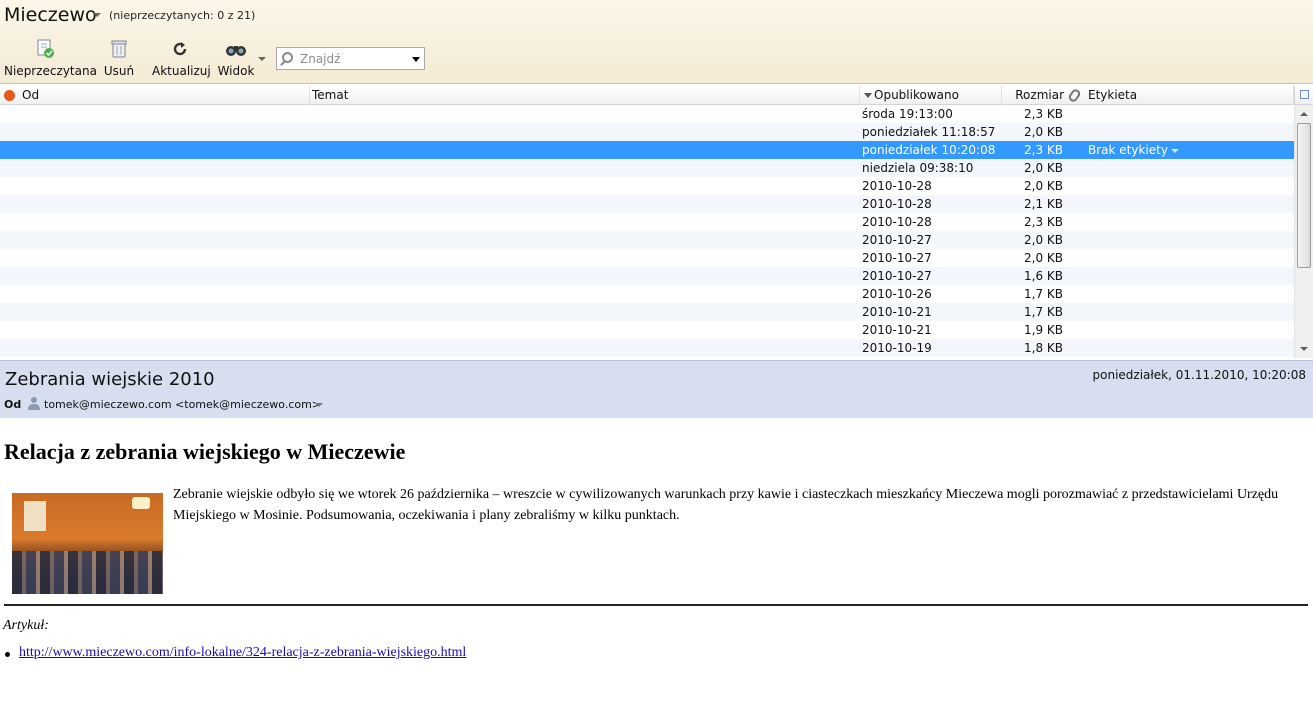  I want to click on message-label-cell: Brak etykiety, so click(1188, 150).